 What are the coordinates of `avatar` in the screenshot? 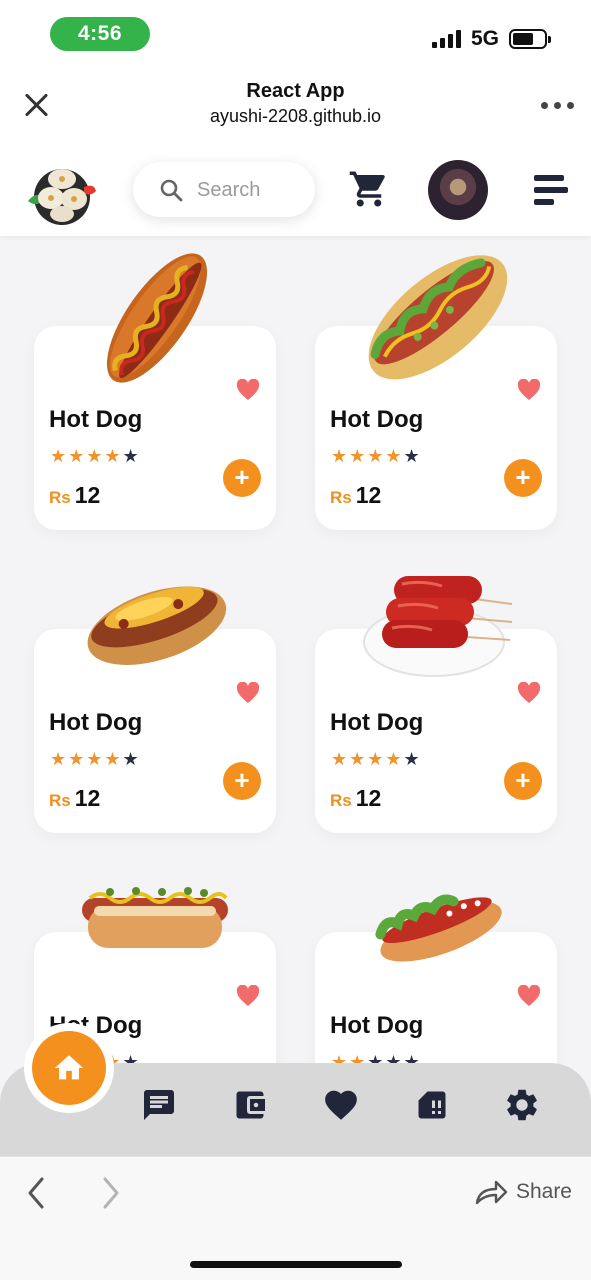 It's located at (458, 190).